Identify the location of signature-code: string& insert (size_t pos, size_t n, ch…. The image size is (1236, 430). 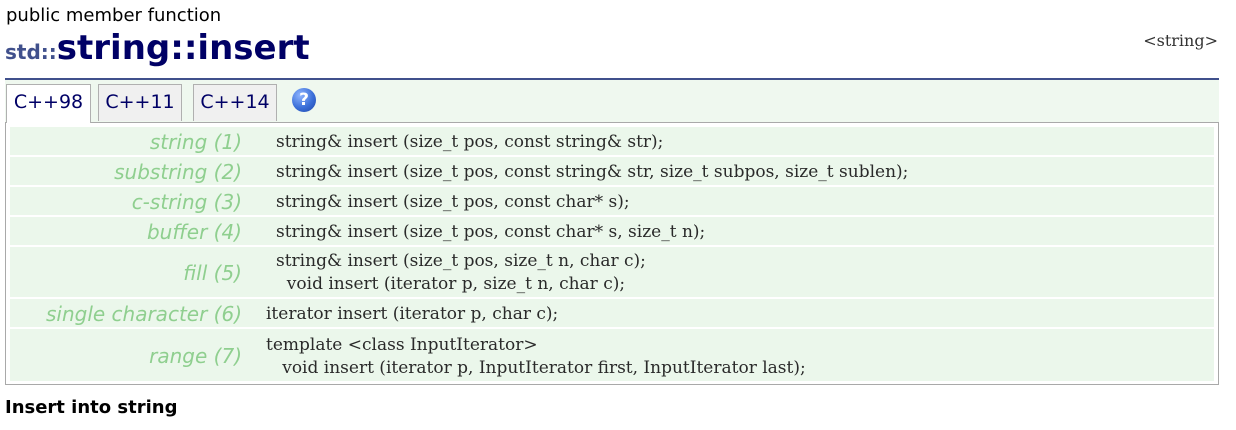
(461, 261).